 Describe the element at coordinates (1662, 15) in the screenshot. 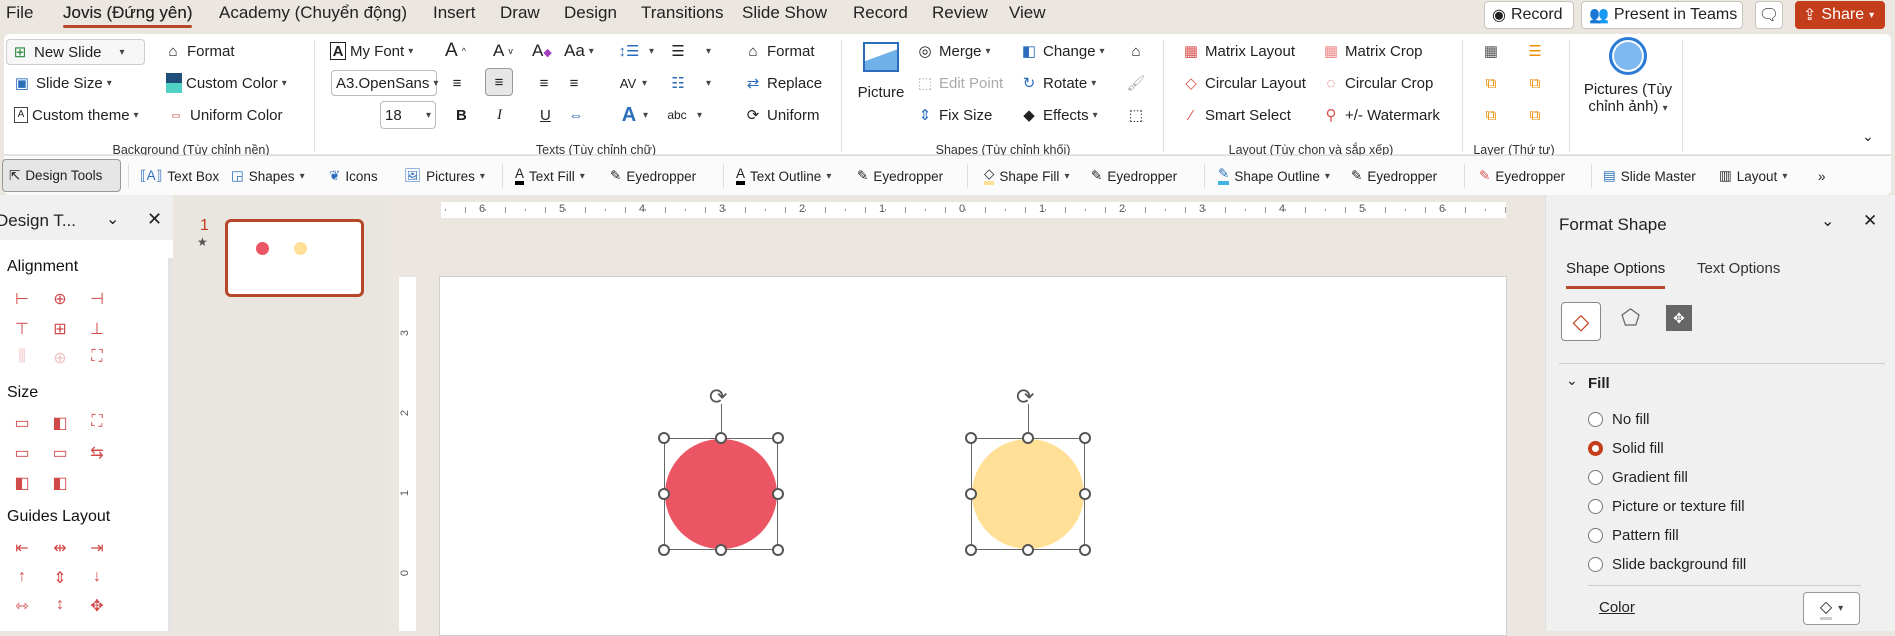

I see `present-in-teams-button: 👥 Present in Teams` at that location.